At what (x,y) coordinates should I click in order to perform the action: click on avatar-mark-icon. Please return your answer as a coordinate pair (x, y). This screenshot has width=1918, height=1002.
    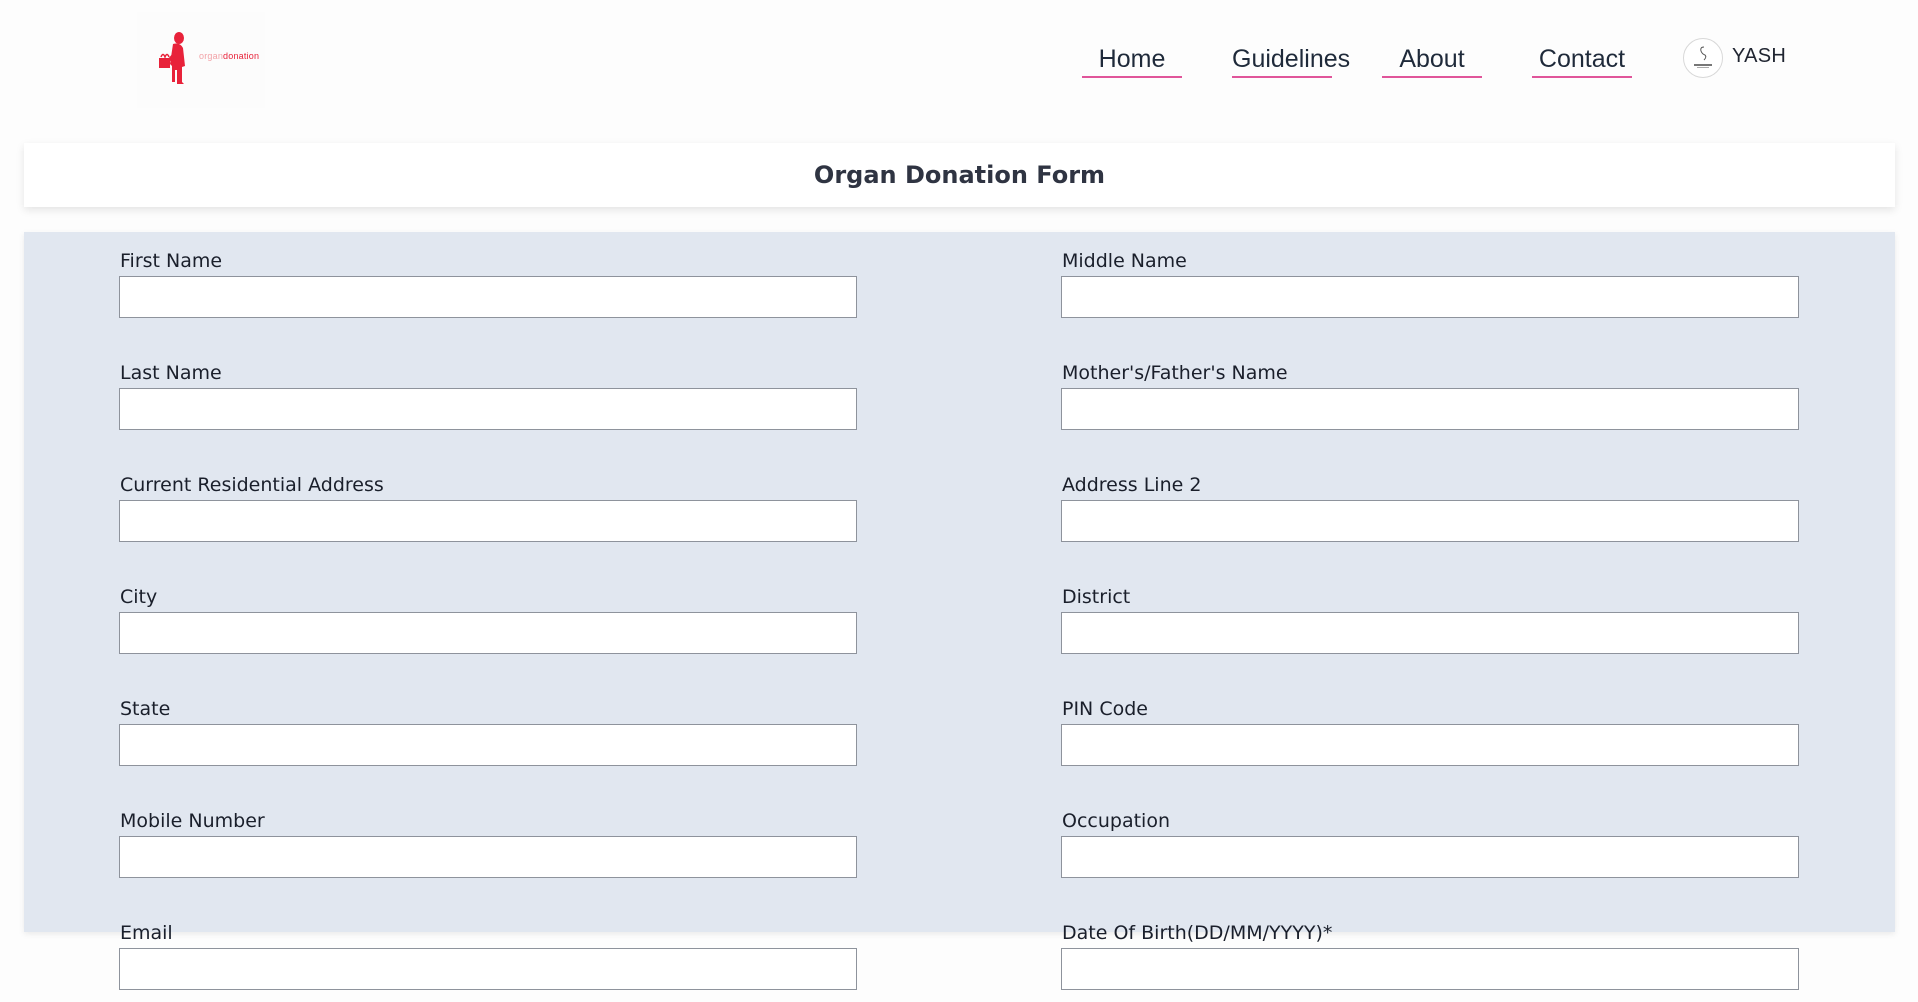
    Looking at the image, I should click on (1703, 57).